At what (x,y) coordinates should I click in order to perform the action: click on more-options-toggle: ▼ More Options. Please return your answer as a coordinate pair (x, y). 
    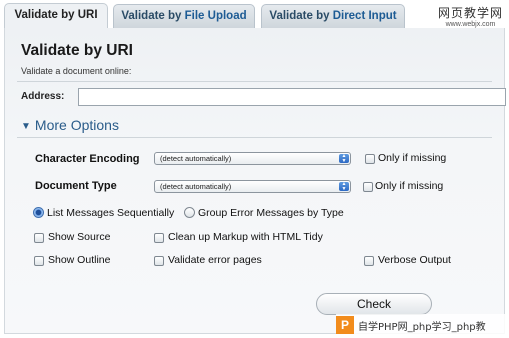
    Looking at the image, I should click on (70, 125).